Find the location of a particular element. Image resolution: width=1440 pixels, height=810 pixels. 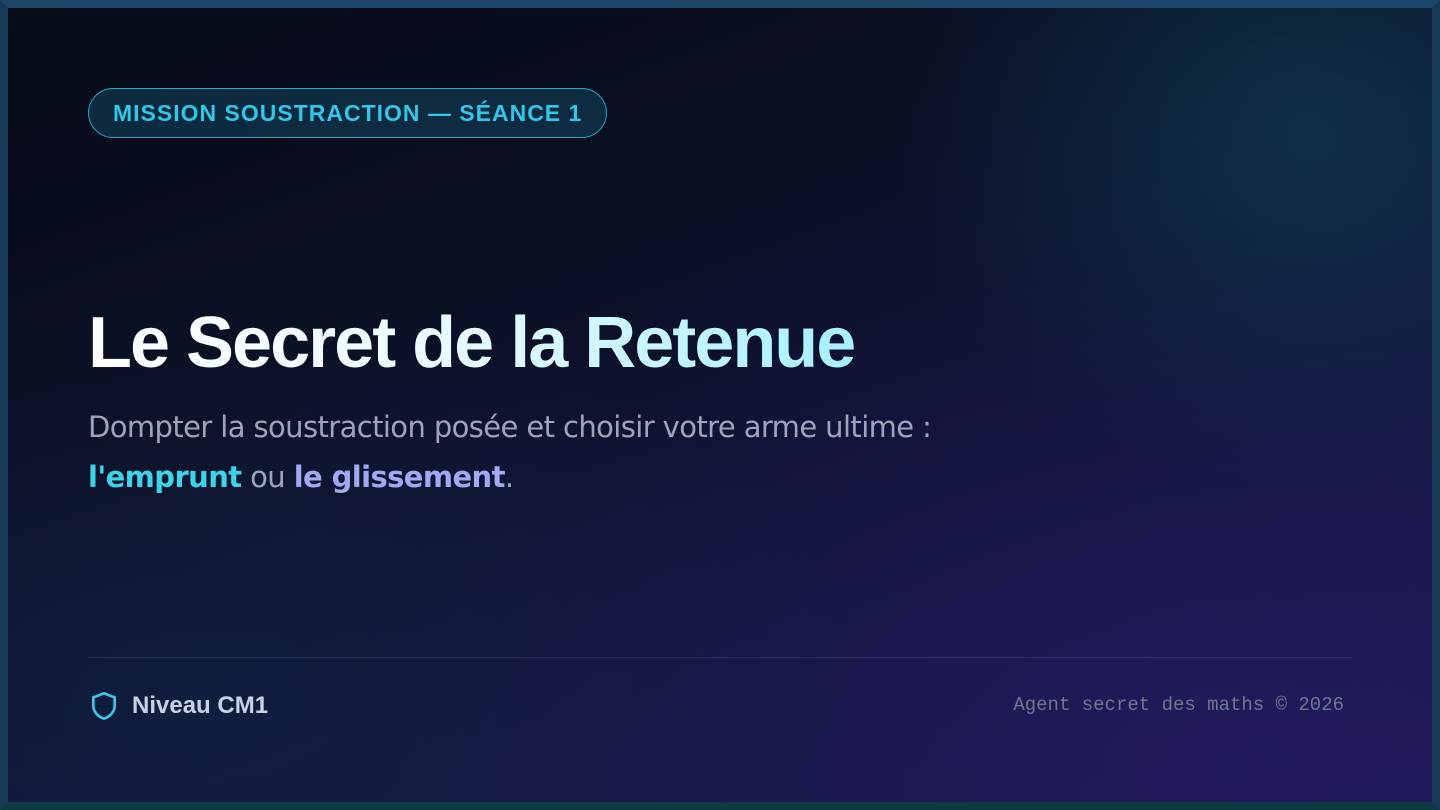

mission-badge-label: MISSION SOUSTRACTION — SÉANCE 1 is located at coordinates (348, 112).